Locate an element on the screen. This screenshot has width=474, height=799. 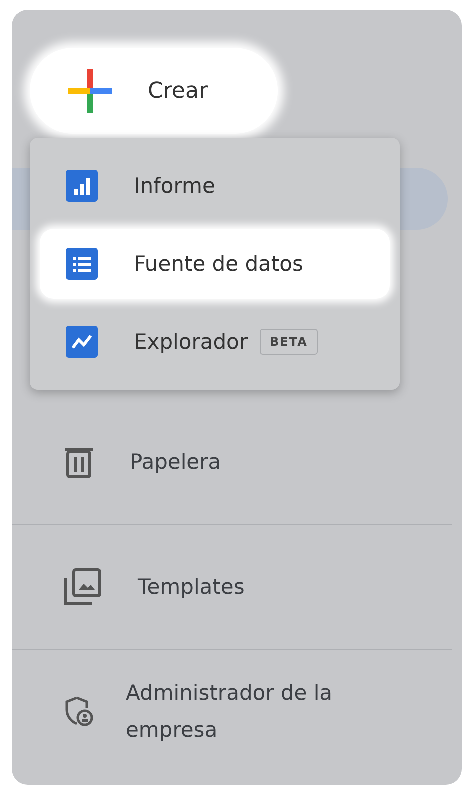
nav-item: Administrador de la empresa is located at coordinates (237, 712).